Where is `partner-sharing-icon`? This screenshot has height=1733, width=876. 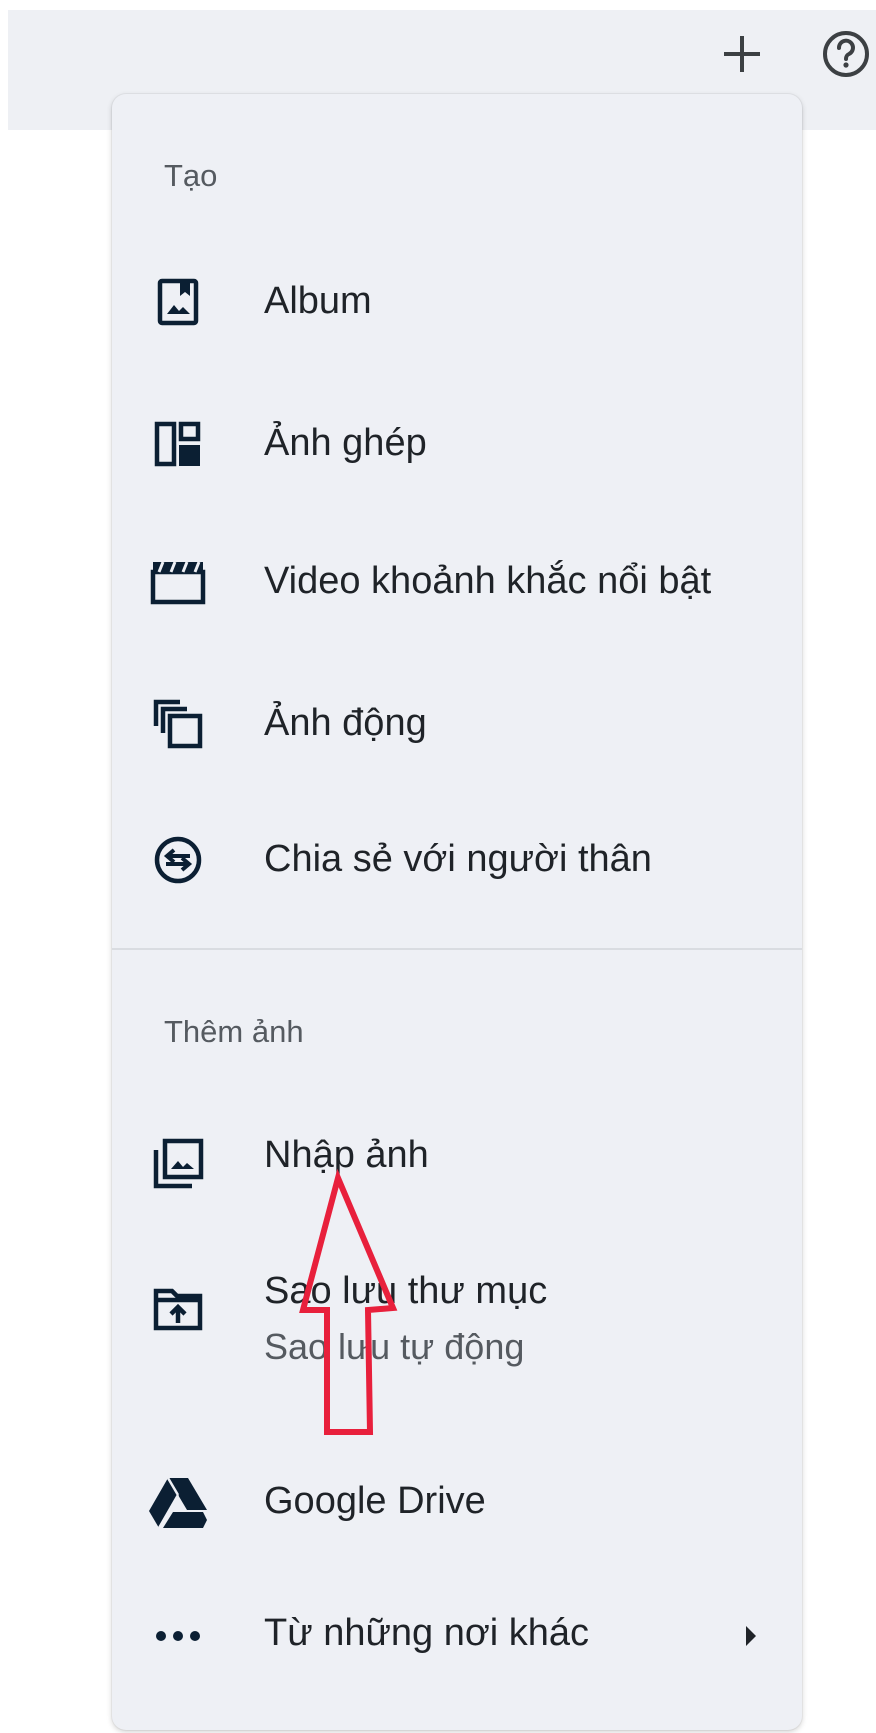 partner-sharing-icon is located at coordinates (178, 860).